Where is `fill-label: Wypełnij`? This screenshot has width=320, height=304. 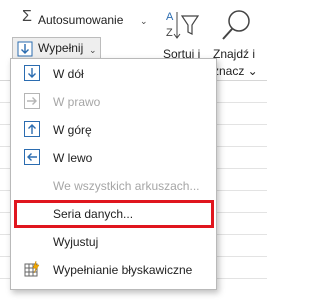
fill-label: Wypełnij is located at coordinates (61, 48).